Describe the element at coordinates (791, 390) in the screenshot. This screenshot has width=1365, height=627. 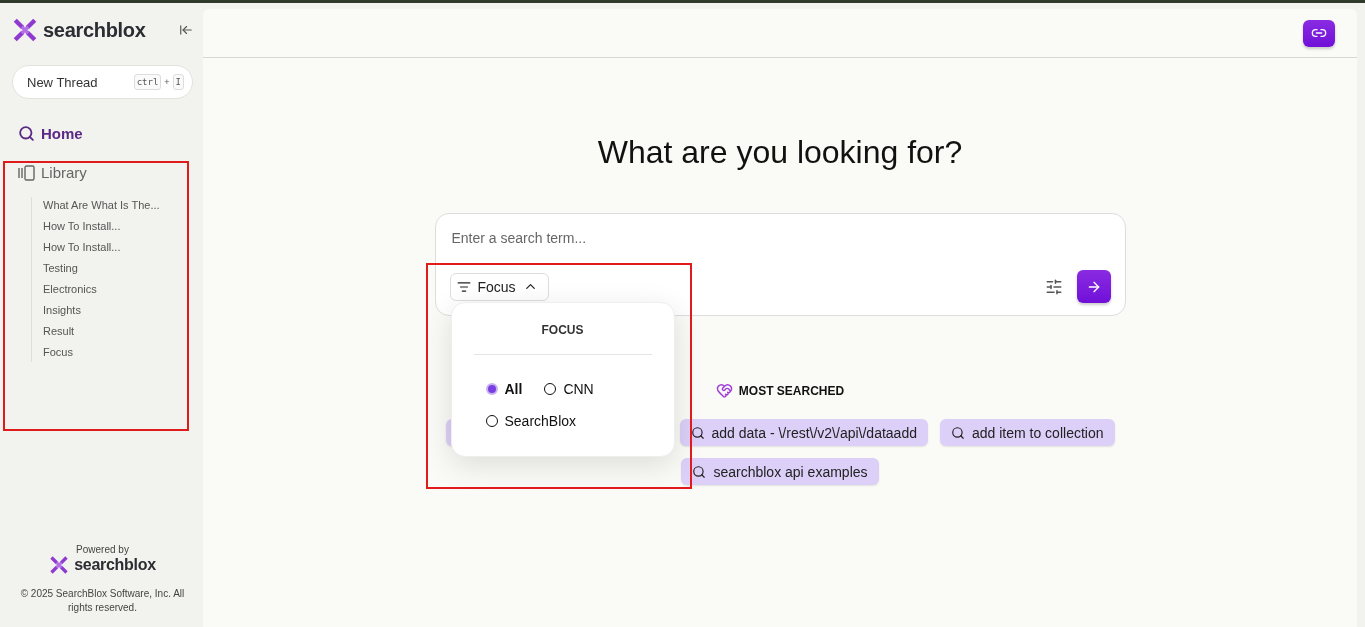
I see `section-title: MOST SEARCHED` at that location.